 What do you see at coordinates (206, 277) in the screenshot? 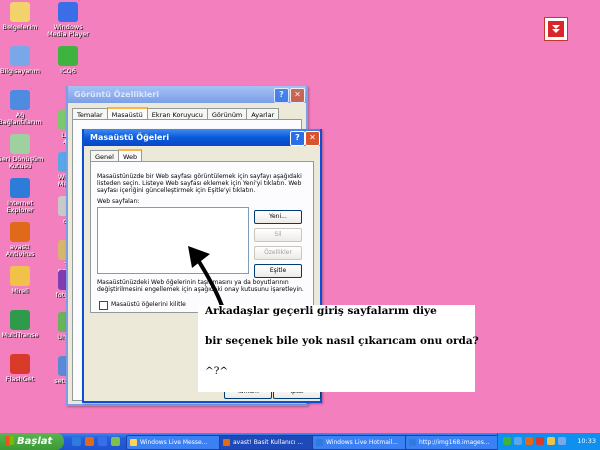
I see `annotation-arrow` at bounding box center [206, 277].